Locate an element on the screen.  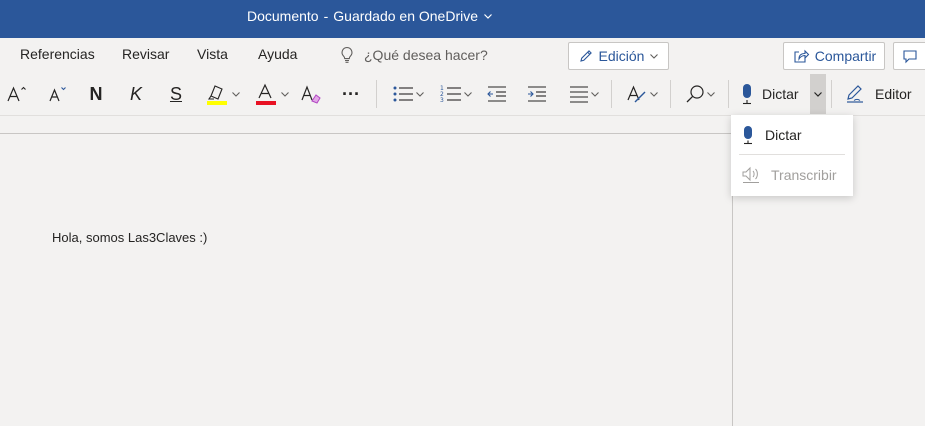
tab-referencias: Referencias is located at coordinates (57, 54).